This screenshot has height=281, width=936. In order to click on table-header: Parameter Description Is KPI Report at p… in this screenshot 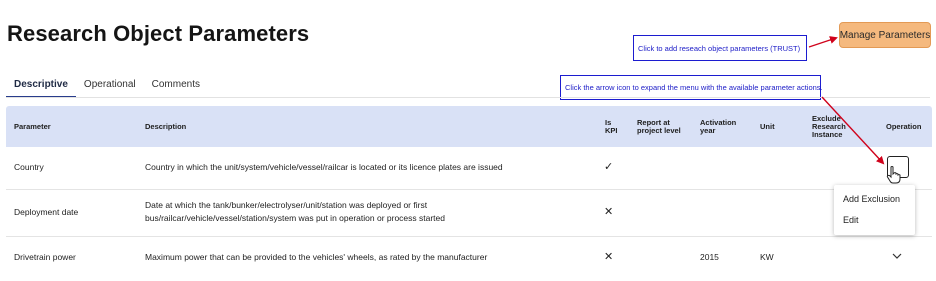, I will do `click(469, 126)`.